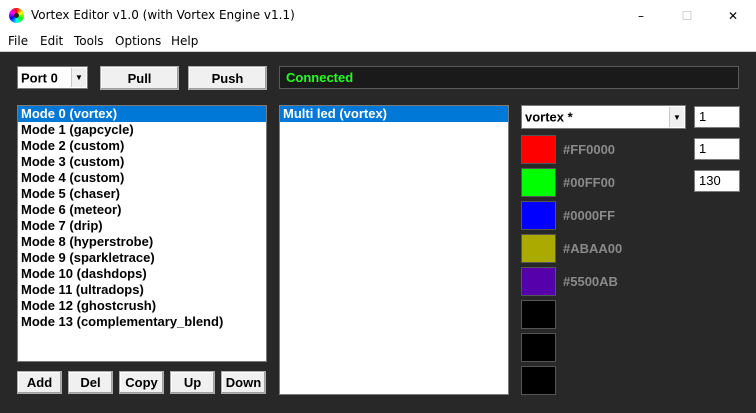 This screenshot has height=413, width=756. I want to click on param-field-1: 1, so click(717, 117).